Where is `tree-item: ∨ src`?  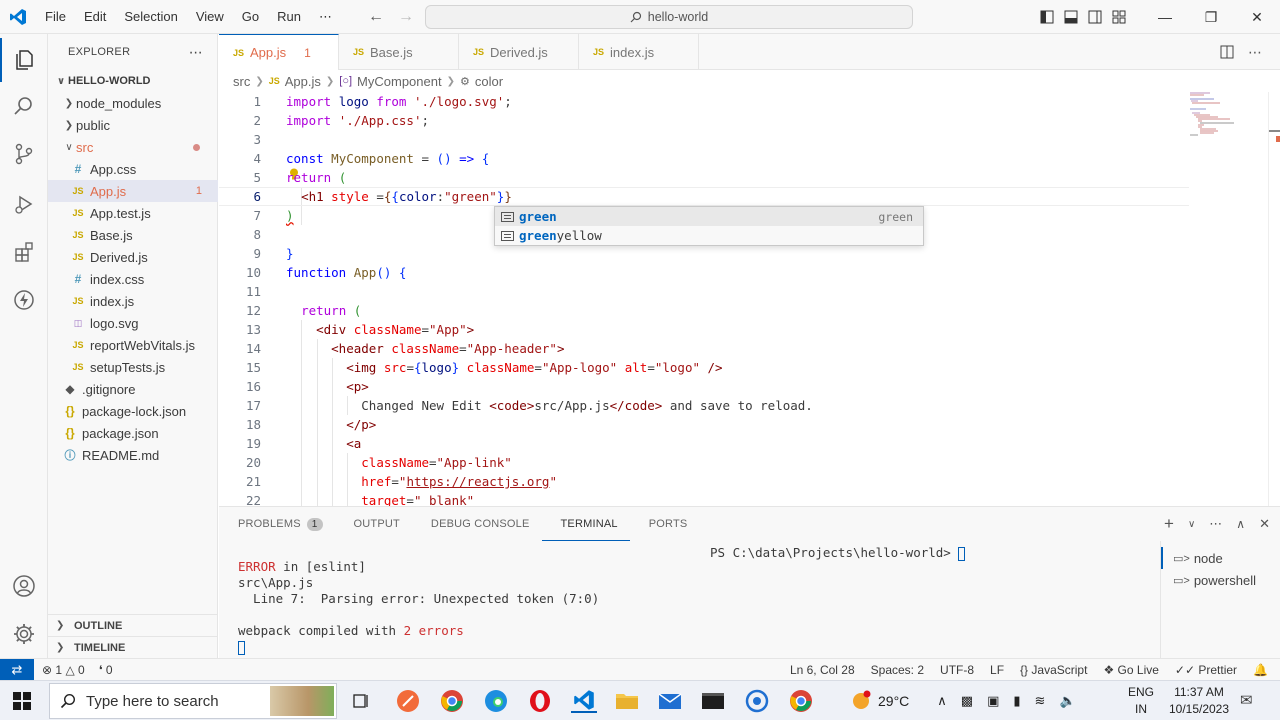 tree-item: ∨ src is located at coordinates (133, 147).